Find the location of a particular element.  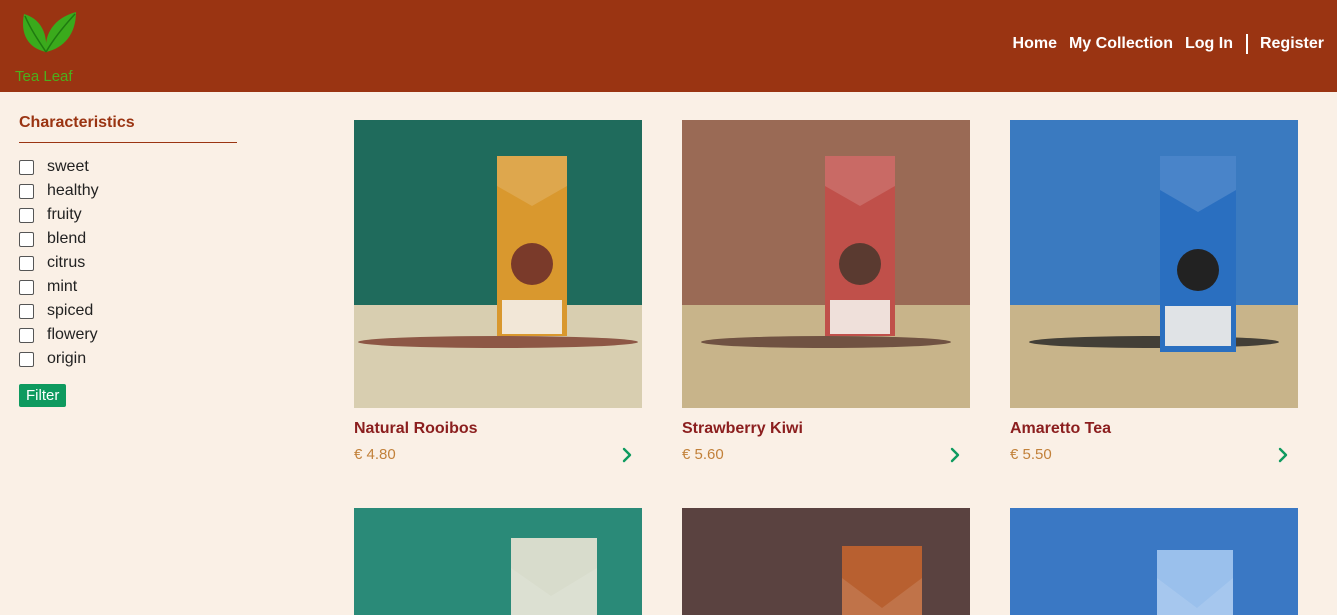

nav-register: Register is located at coordinates (1292, 44).